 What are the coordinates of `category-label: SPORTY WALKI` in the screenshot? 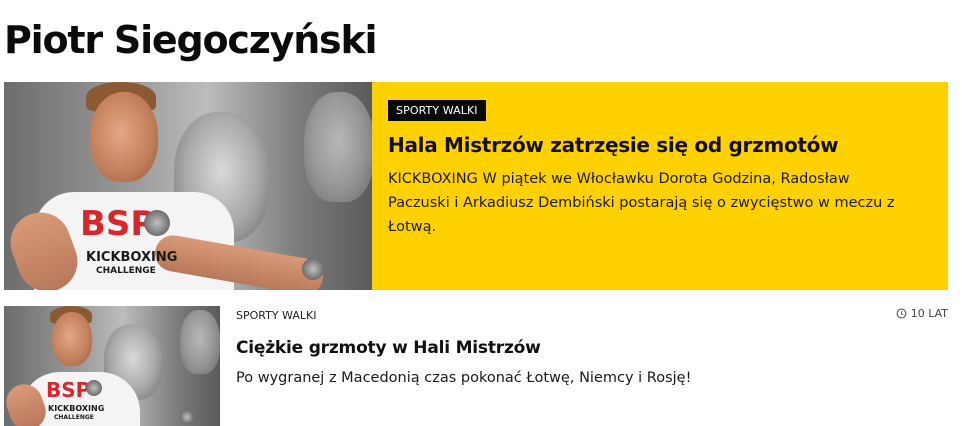 It's located at (276, 315).